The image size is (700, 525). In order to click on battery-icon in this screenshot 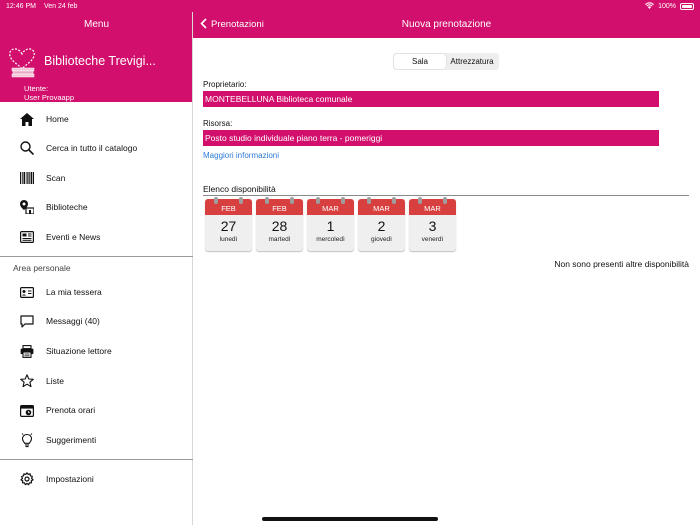, I will do `click(687, 6)`.